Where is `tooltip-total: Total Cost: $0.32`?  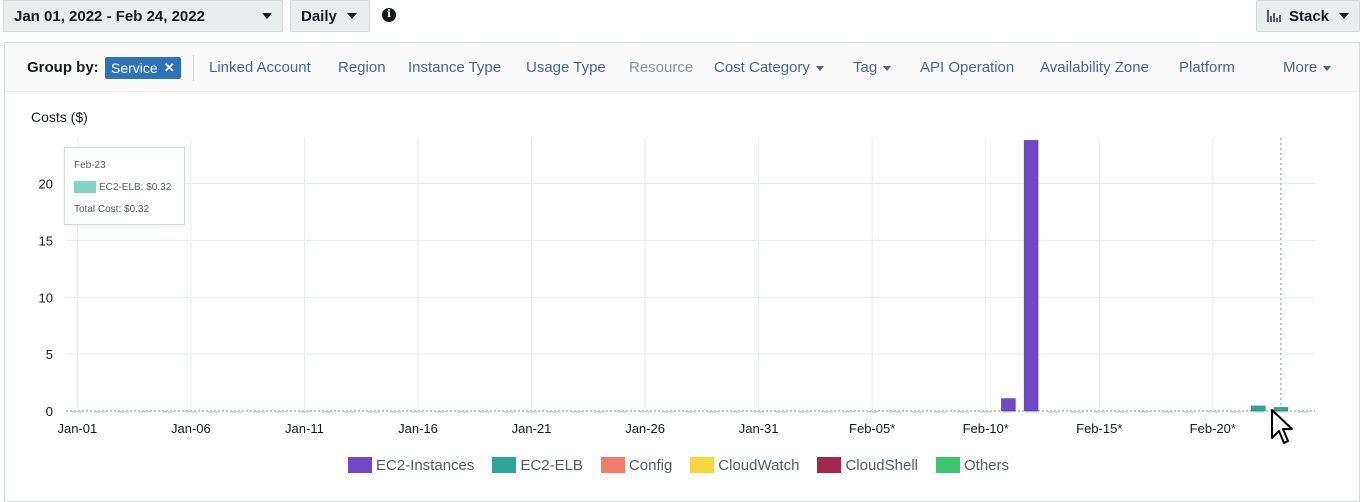 tooltip-total: Total Cost: $0.32 is located at coordinates (112, 209).